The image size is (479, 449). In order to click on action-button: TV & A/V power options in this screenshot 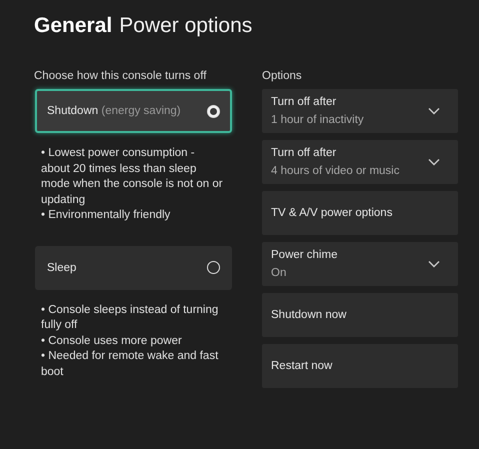, I will do `click(360, 213)`.